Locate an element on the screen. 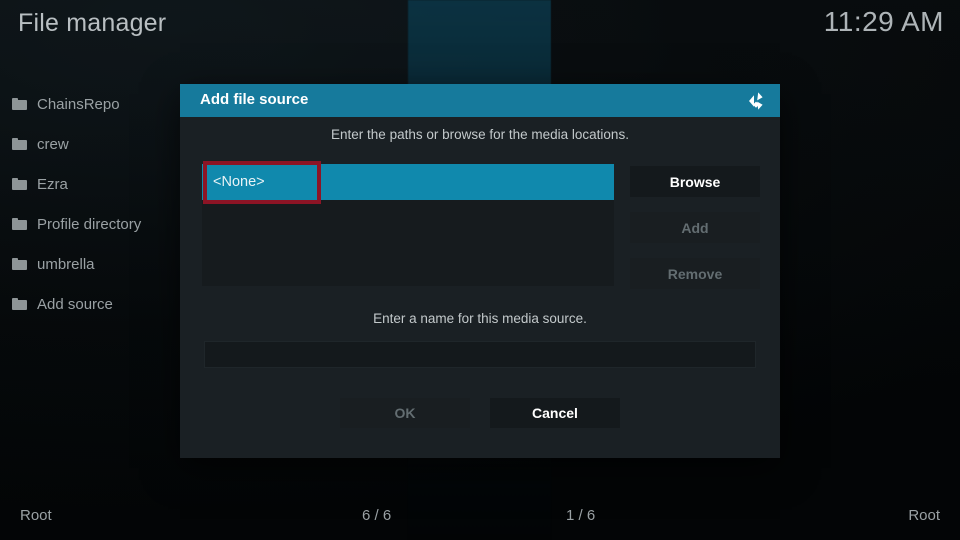 This screenshot has height=540, width=960. sidebar-item-add-source: Add source is located at coordinates (90, 304).